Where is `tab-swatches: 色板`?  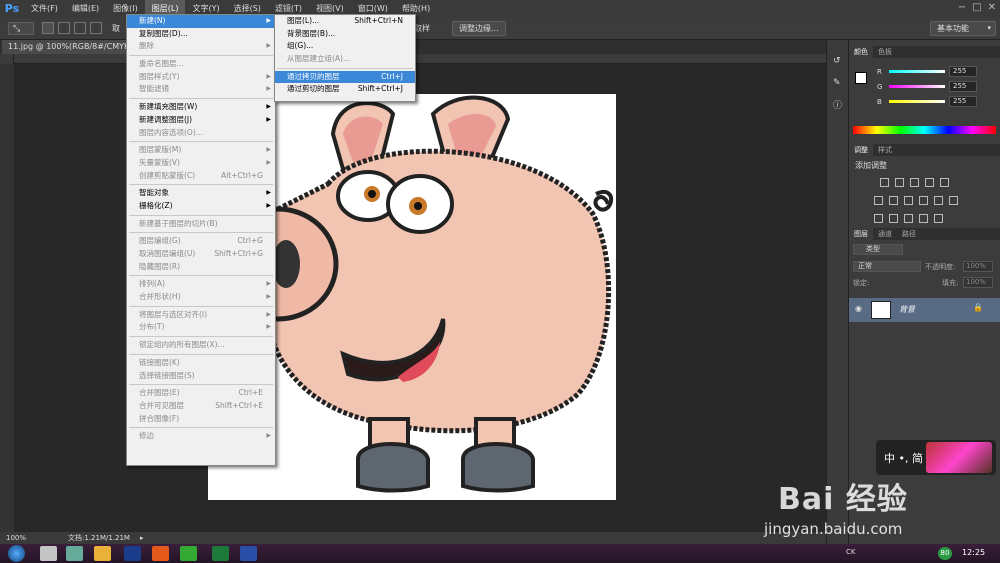
tab-swatches: 色板 is located at coordinates (885, 52).